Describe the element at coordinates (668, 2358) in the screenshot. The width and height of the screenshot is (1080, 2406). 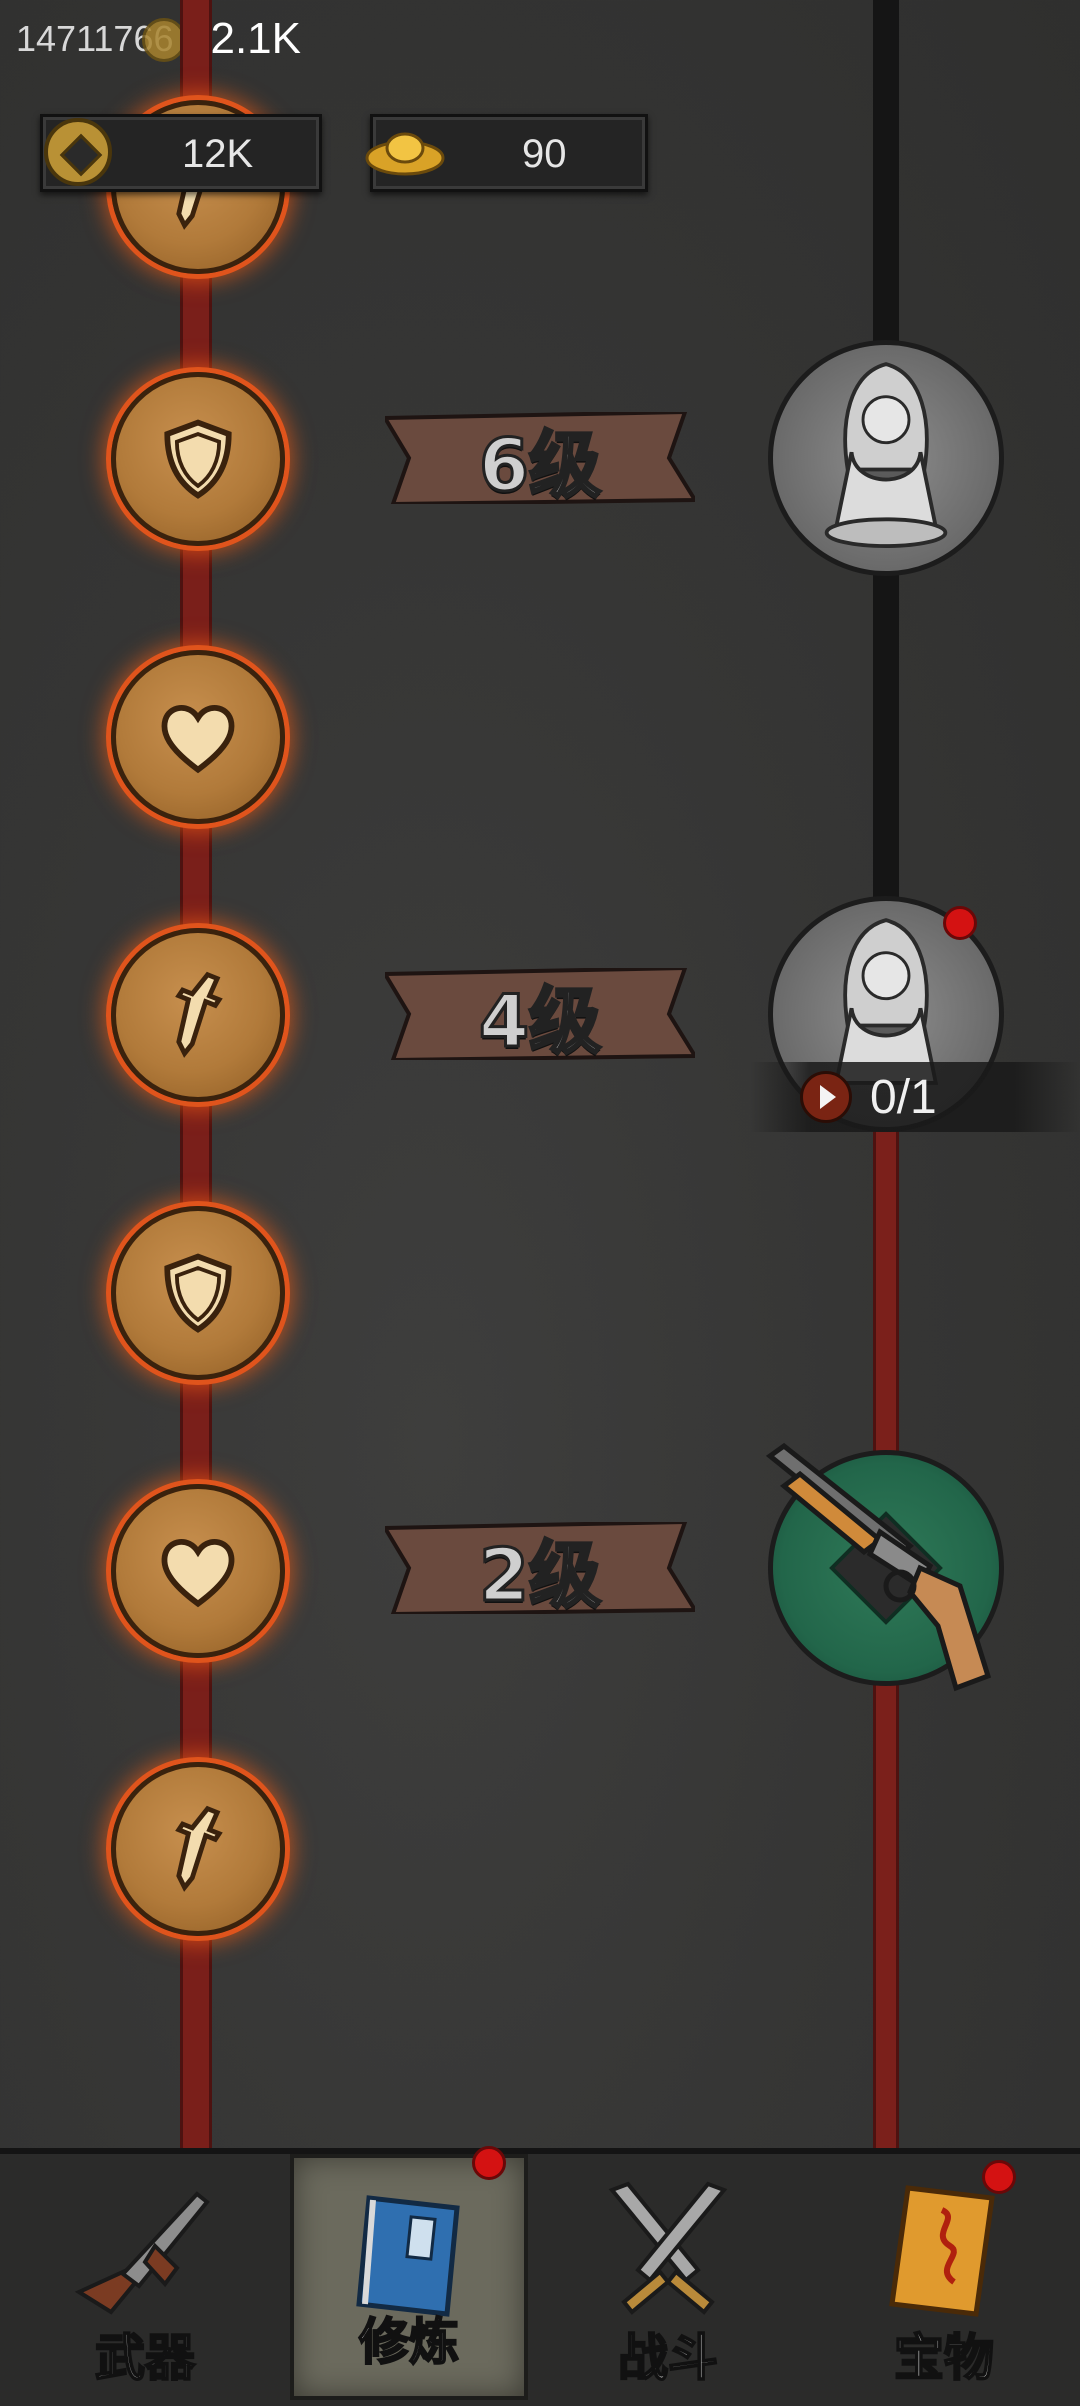
I see `tab-label: 战斗` at that location.